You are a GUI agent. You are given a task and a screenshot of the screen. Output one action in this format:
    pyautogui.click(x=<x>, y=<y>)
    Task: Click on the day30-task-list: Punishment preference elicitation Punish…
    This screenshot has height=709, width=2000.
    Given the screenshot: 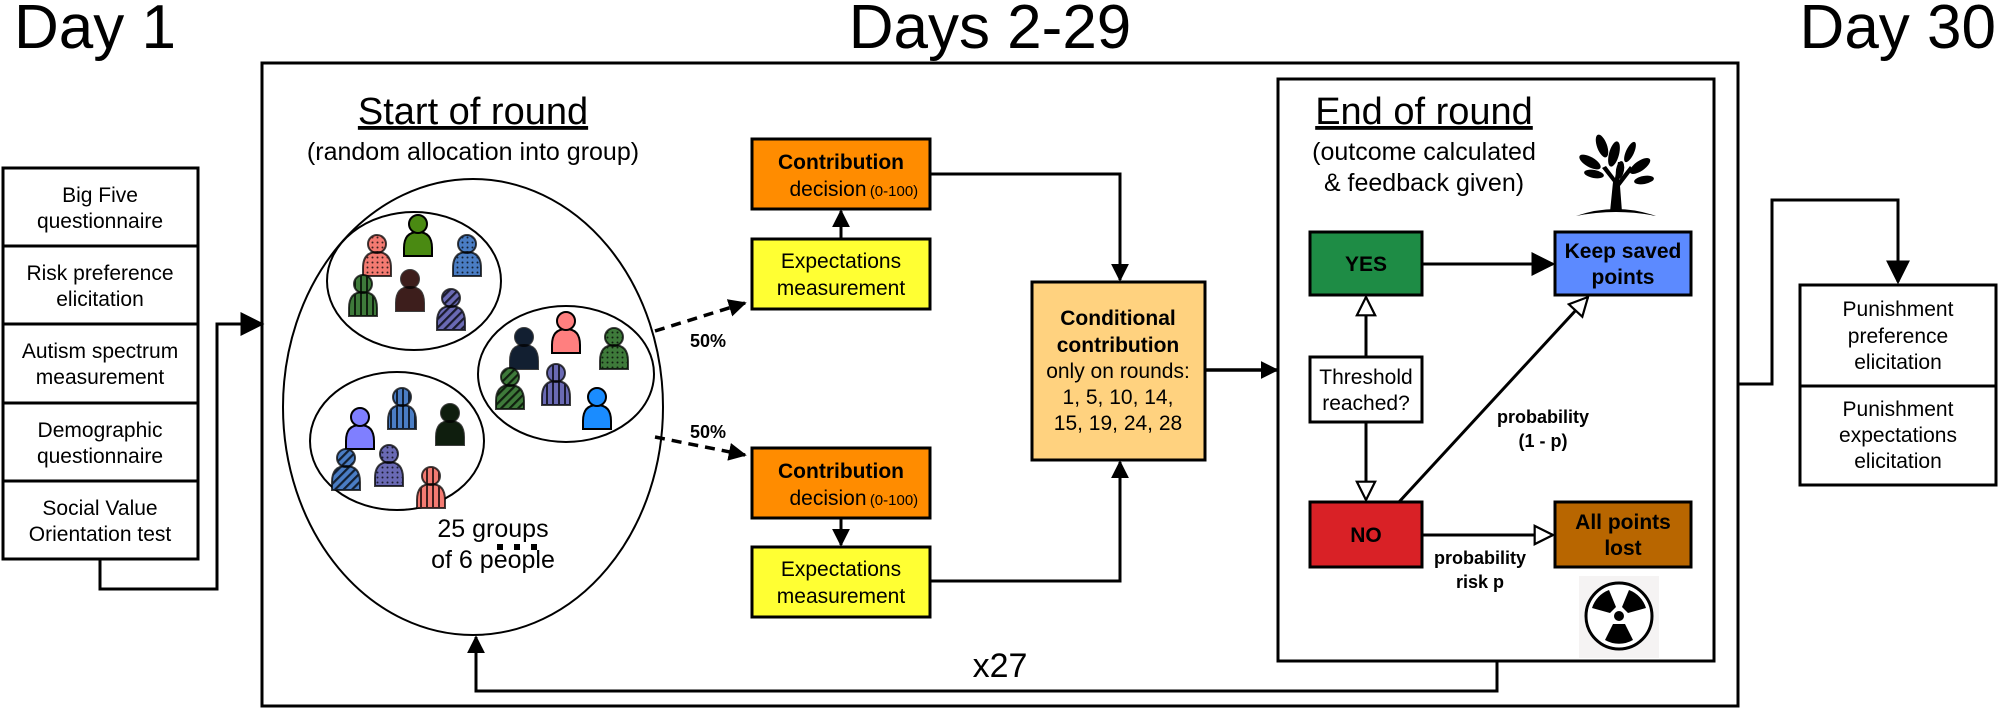 What is the action you would take?
    pyautogui.click(x=1898, y=385)
    